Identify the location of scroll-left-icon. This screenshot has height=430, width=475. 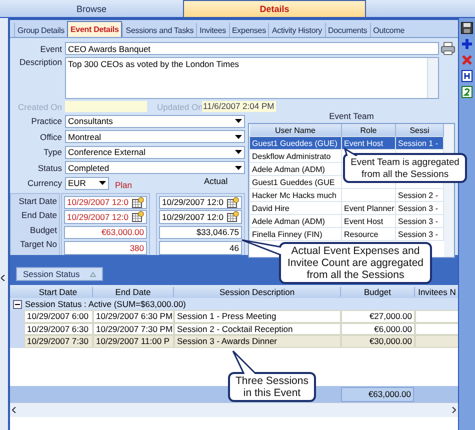
(14, 410).